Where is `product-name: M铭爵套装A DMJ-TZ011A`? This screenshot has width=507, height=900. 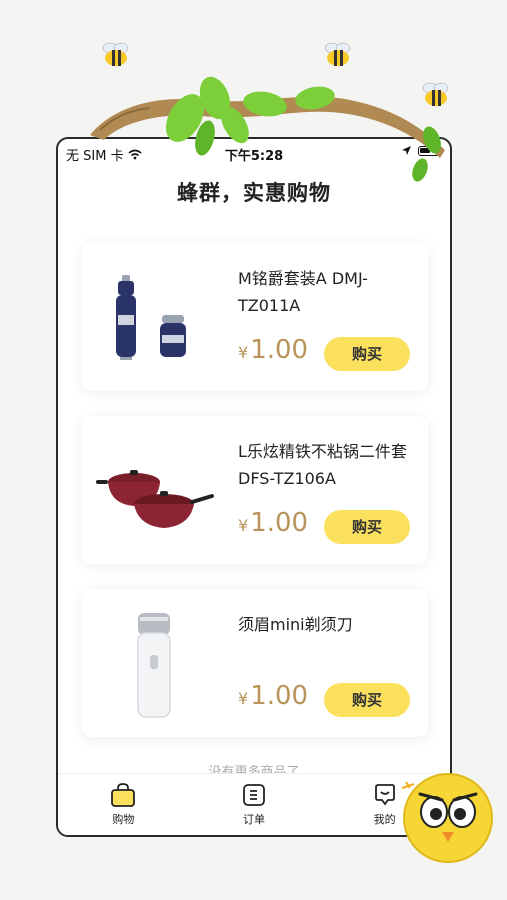
product-name: M铭爵套装A DMJ-TZ011A is located at coordinates (303, 292).